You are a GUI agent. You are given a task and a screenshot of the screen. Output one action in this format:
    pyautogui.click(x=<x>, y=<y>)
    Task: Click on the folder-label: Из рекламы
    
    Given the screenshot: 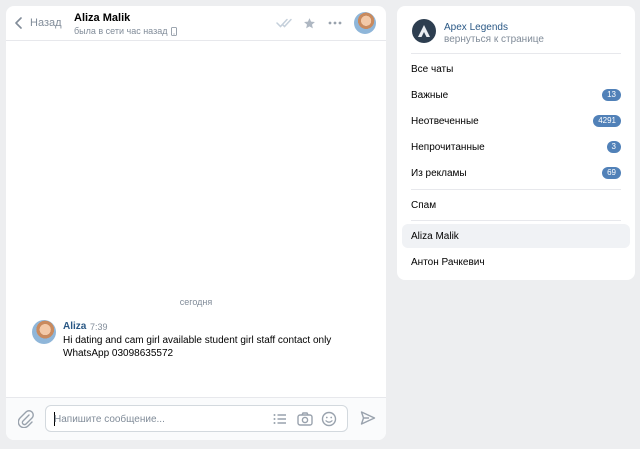 What is the action you would take?
    pyautogui.click(x=439, y=173)
    